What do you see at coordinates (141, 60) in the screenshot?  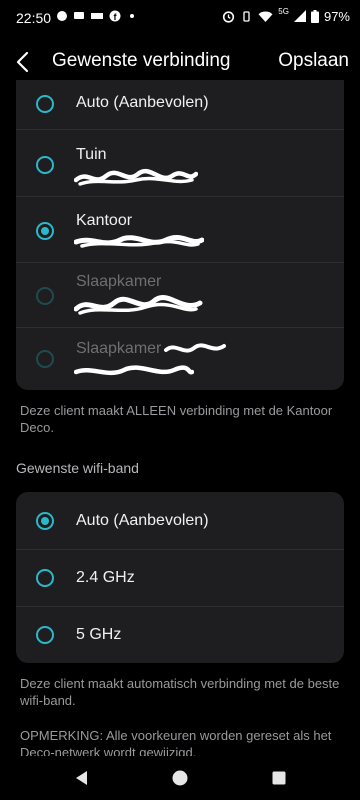 I see `page-title: Gewenste verbinding` at bounding box center [141, 60].